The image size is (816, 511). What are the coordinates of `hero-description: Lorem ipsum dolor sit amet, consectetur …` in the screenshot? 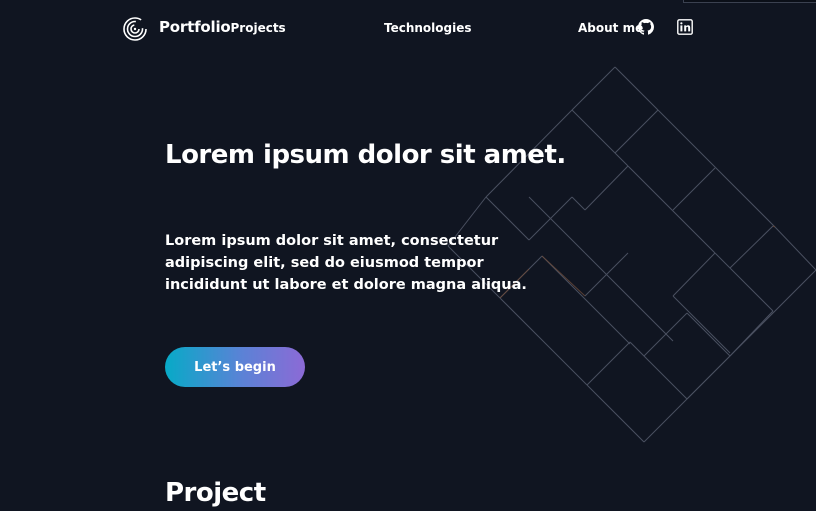 It's located at (346, 263).